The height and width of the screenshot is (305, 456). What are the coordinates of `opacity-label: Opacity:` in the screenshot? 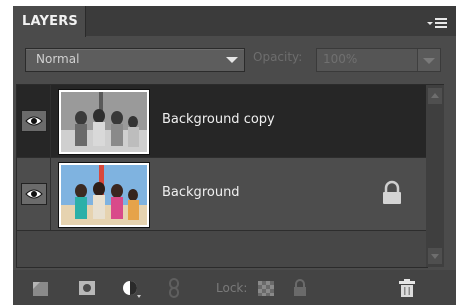 It's located at (278, 57).